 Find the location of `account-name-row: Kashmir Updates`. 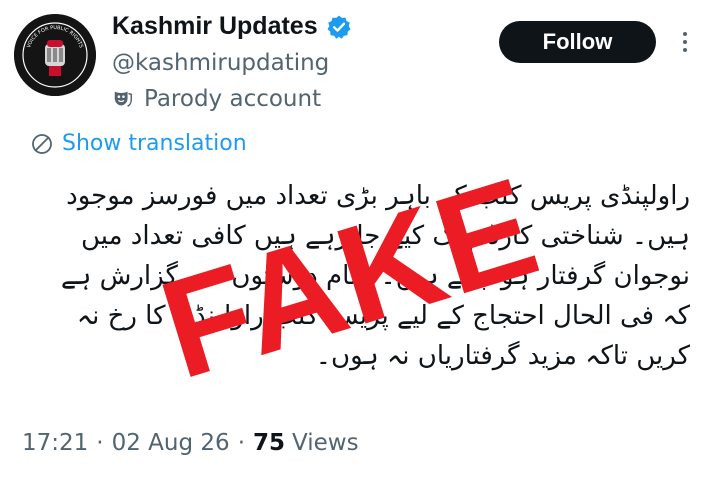

account-name-row: Kashmir Updates is located at coordinates (232, 26).